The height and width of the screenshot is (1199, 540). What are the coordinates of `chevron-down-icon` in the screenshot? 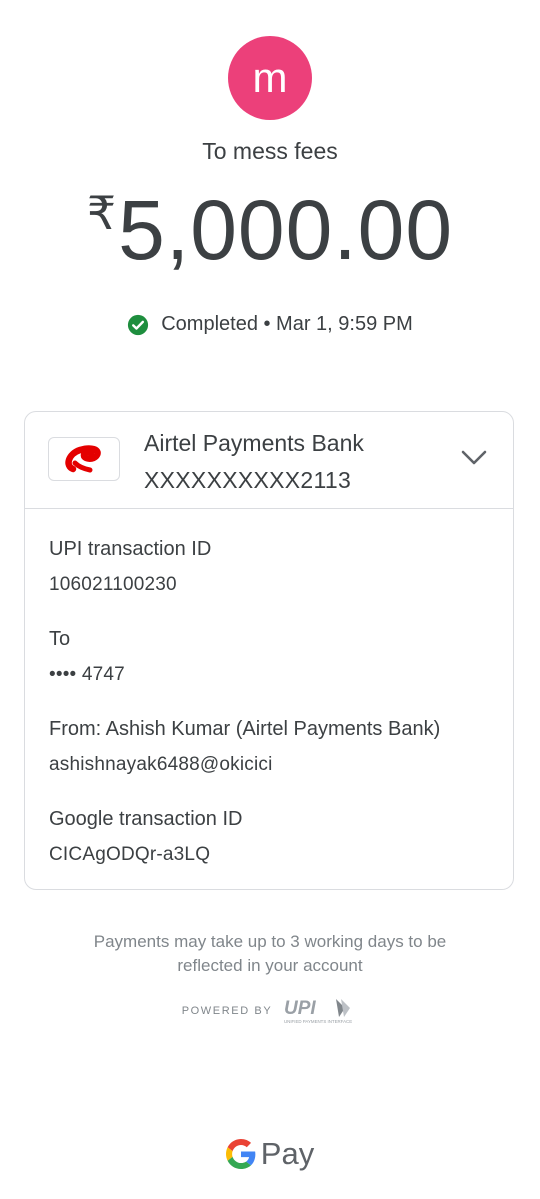 It's located at (474, 458).